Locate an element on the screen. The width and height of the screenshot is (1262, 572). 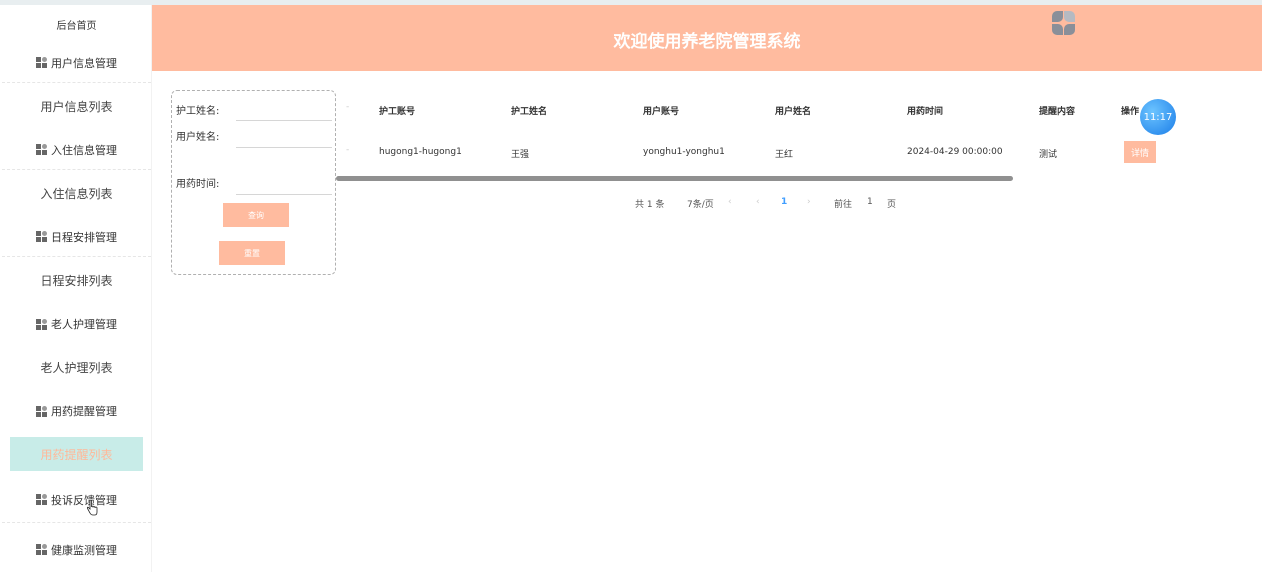
med-time-input is located at coordinates (284, 185).